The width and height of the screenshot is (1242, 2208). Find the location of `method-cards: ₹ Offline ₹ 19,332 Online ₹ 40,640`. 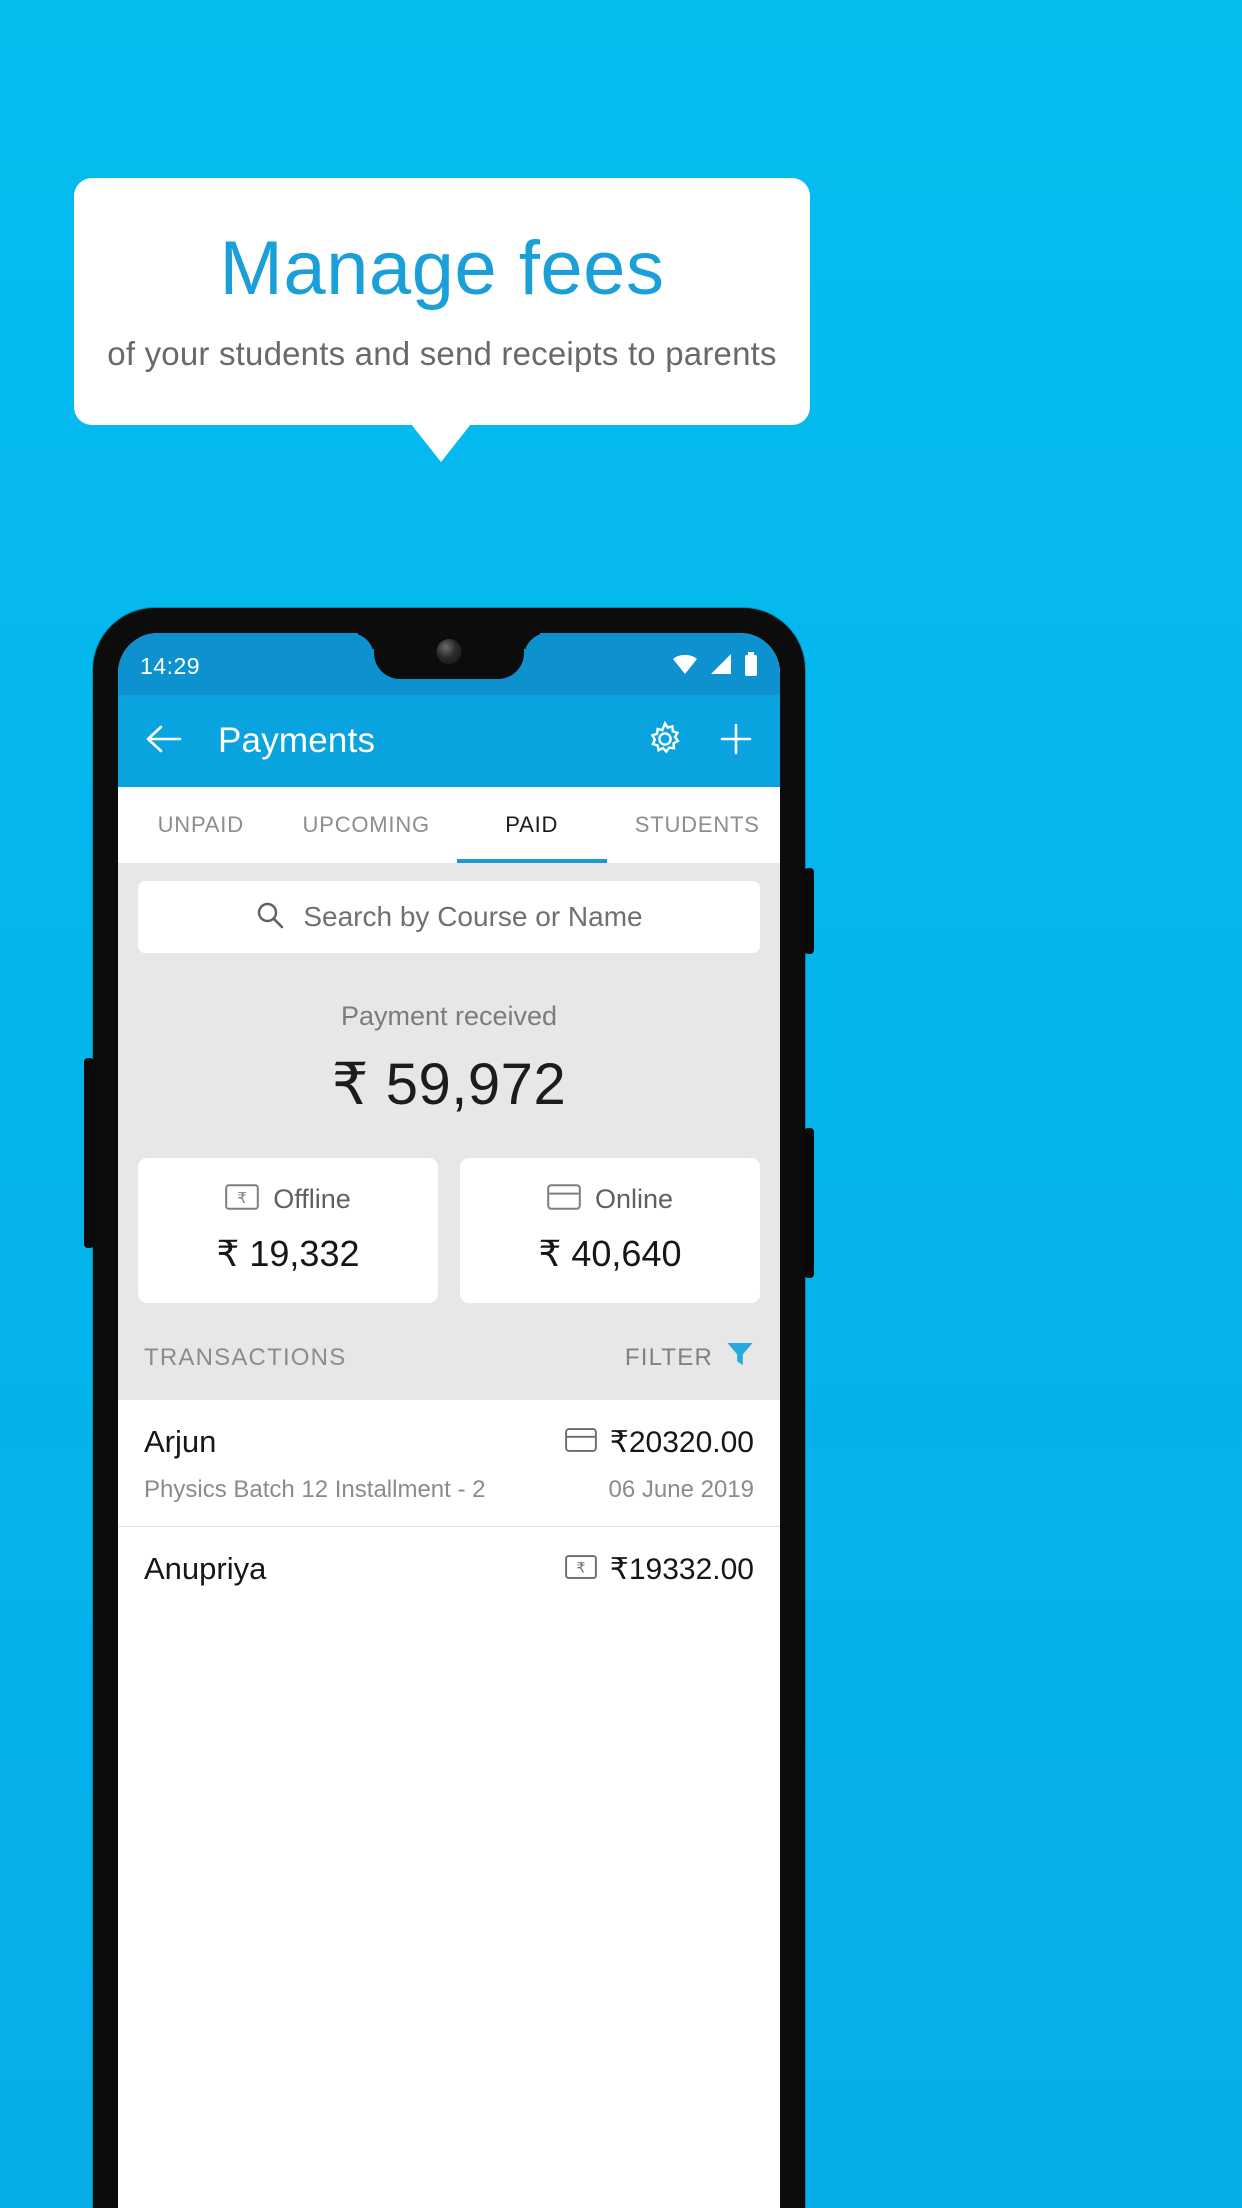

method-cards: ₹ Offline ₹ 19,332 Online ₹ 40,640 is located at coordinates (449, 1215).